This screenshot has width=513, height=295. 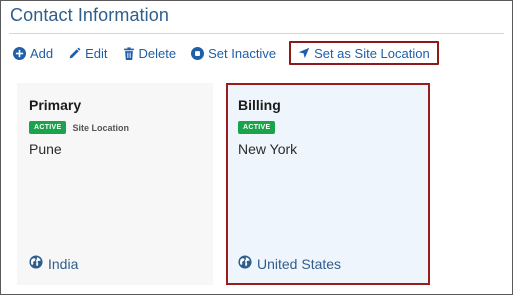 I want to click on set-as-site-location-button: Set as Site Location, so click(x=364, y=53).